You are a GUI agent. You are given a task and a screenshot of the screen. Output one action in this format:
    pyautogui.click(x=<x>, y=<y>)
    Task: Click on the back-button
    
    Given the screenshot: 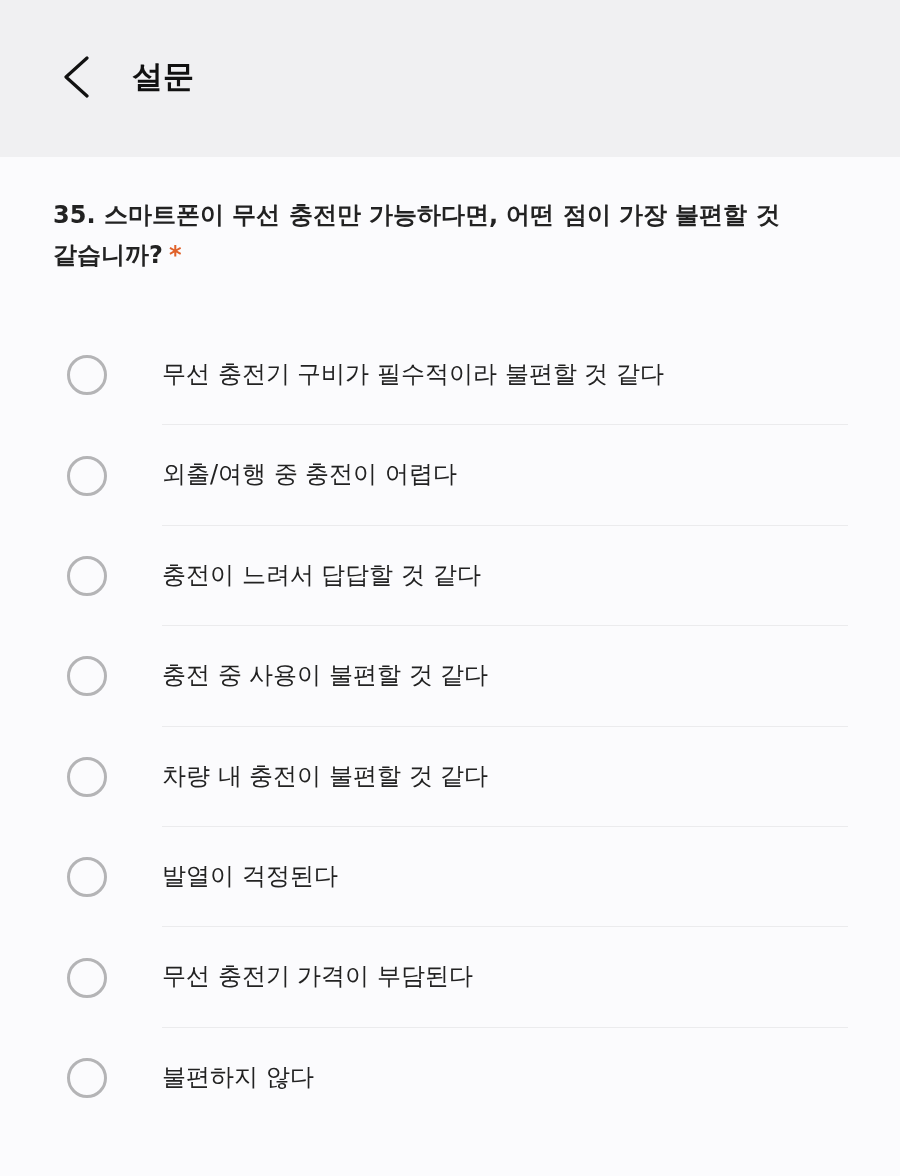 What is the action you would take?
    pyautogui.click(x=76, y=76)
    